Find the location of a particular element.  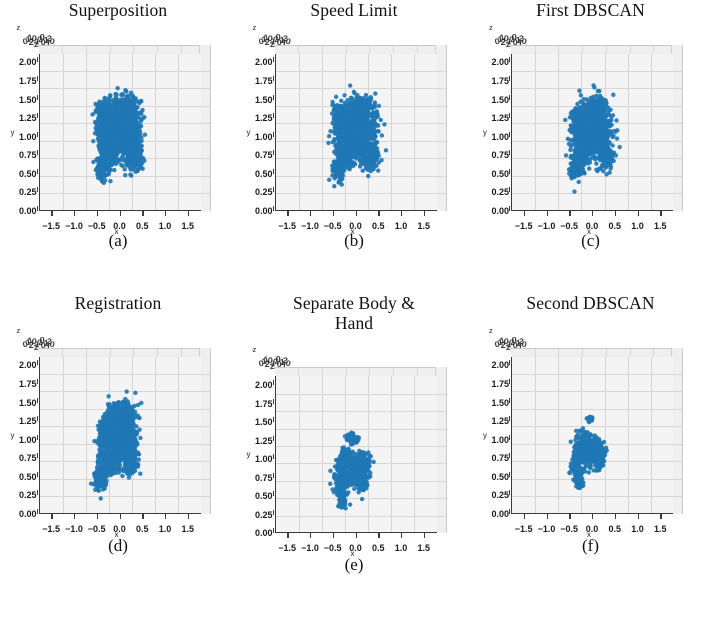

panel-title: Superposition is located at coordinates (118, 10).